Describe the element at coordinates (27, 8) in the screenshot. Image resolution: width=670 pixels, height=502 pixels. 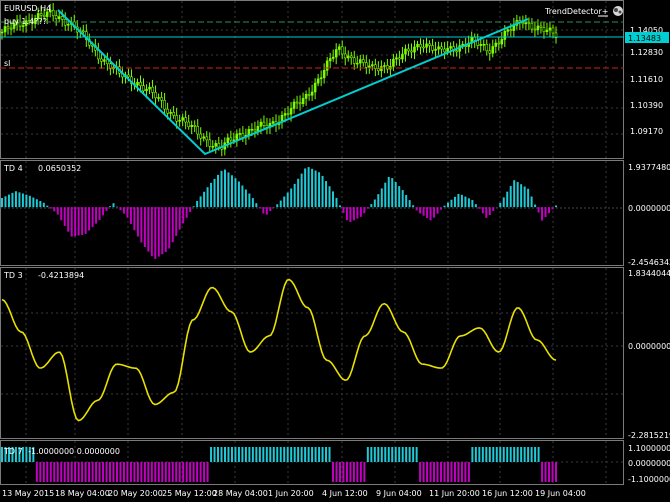
I see `chart-title: EURUSD,H4` at that location.